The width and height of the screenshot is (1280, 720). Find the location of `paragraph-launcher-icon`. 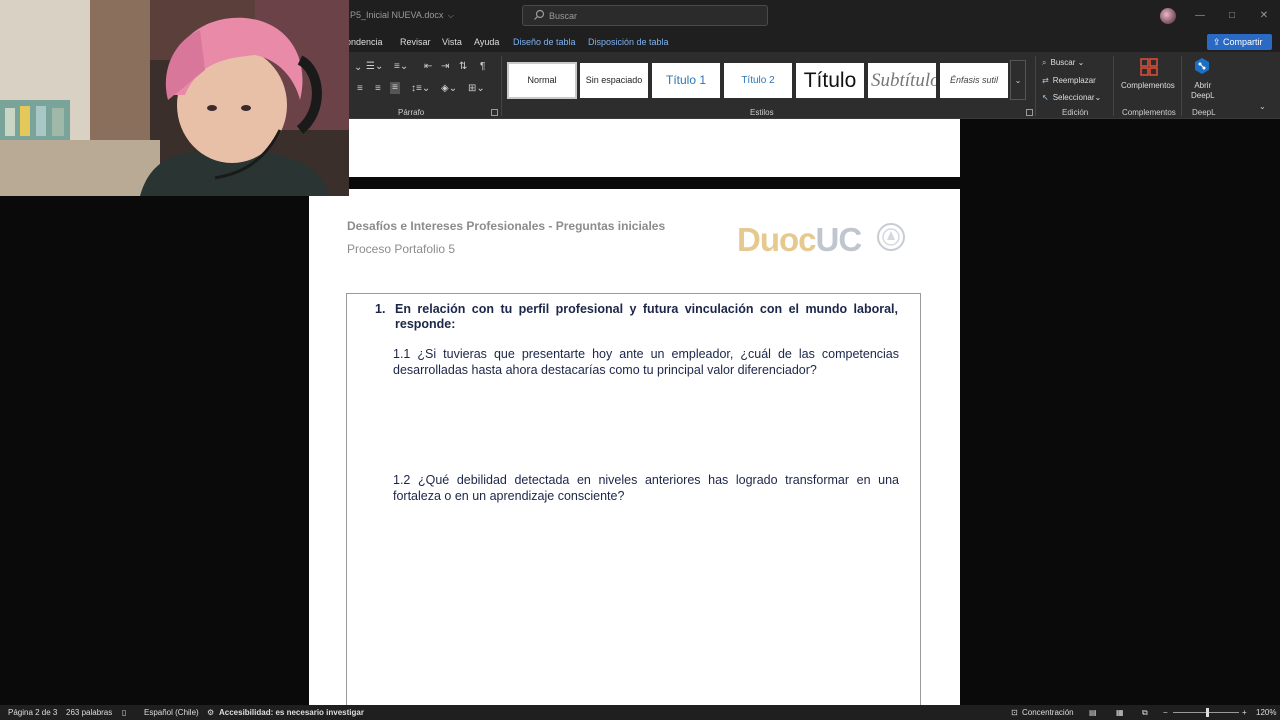

paragraph-launcher-icon is located at coordinates (494, 112).